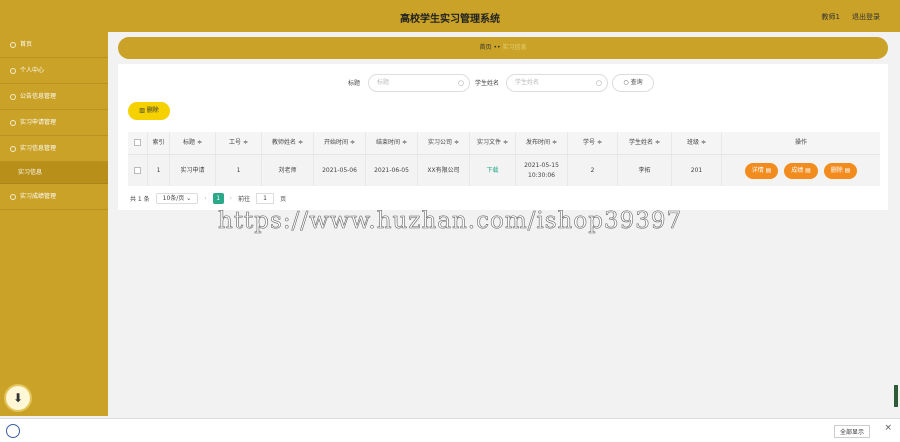 This screenshot has width=900, height=442. Describe the element at coordinates (697, 143) in the screenshot. I see `col-class: 班级 ≑` at that location.